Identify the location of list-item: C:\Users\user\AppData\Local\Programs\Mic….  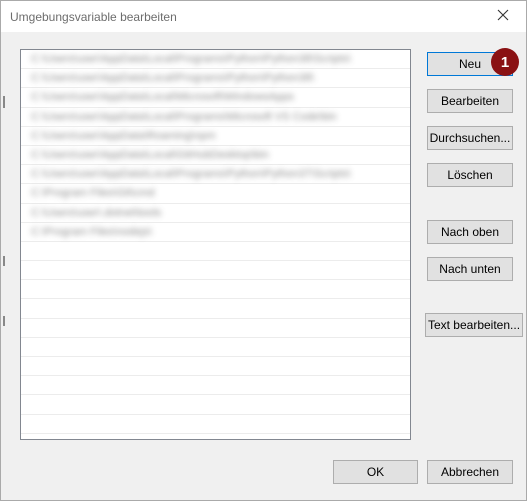
(215, 117).